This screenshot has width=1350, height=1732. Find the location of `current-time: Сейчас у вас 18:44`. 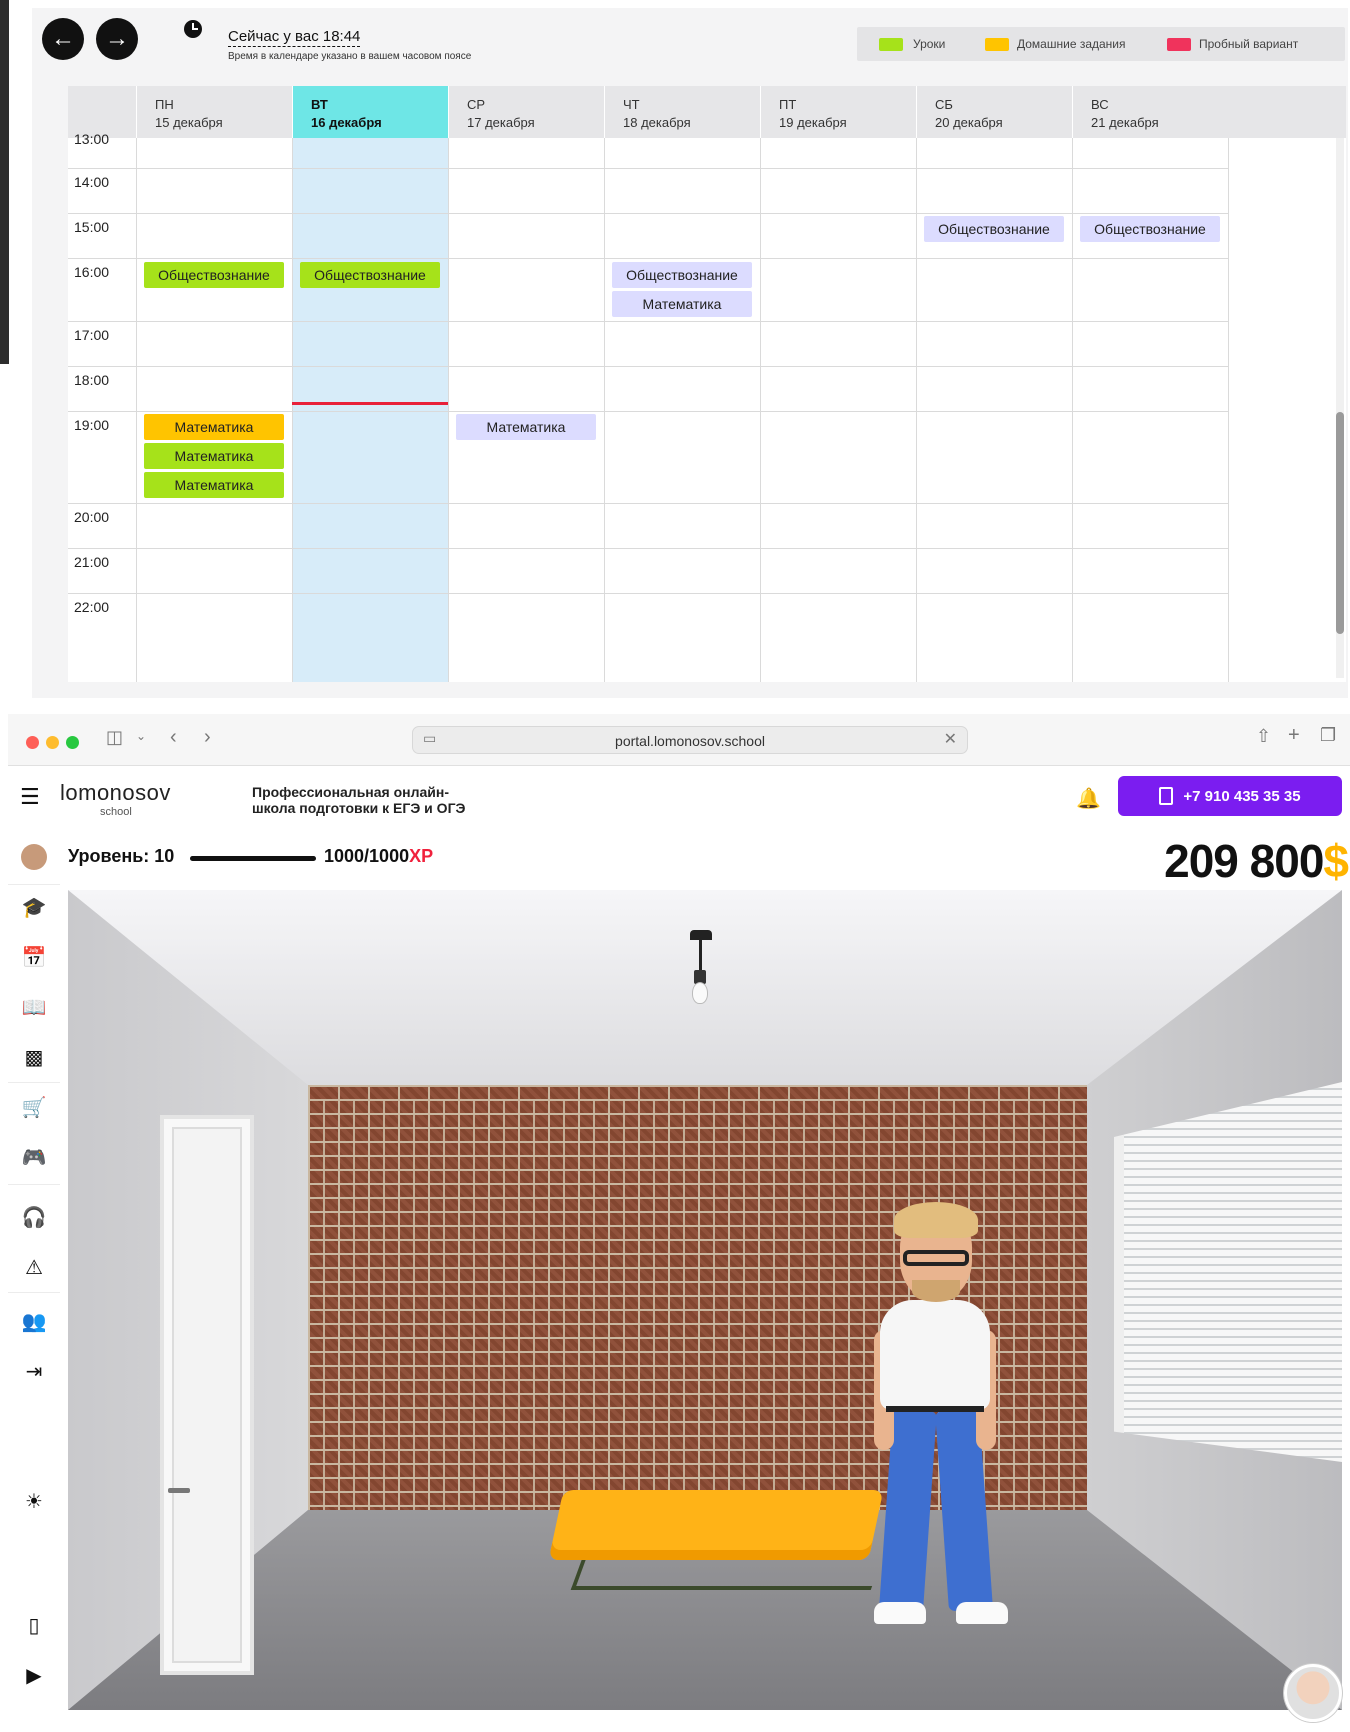

current-time: Сейчас у вас 18:44 is located at coordinates (294, 37).